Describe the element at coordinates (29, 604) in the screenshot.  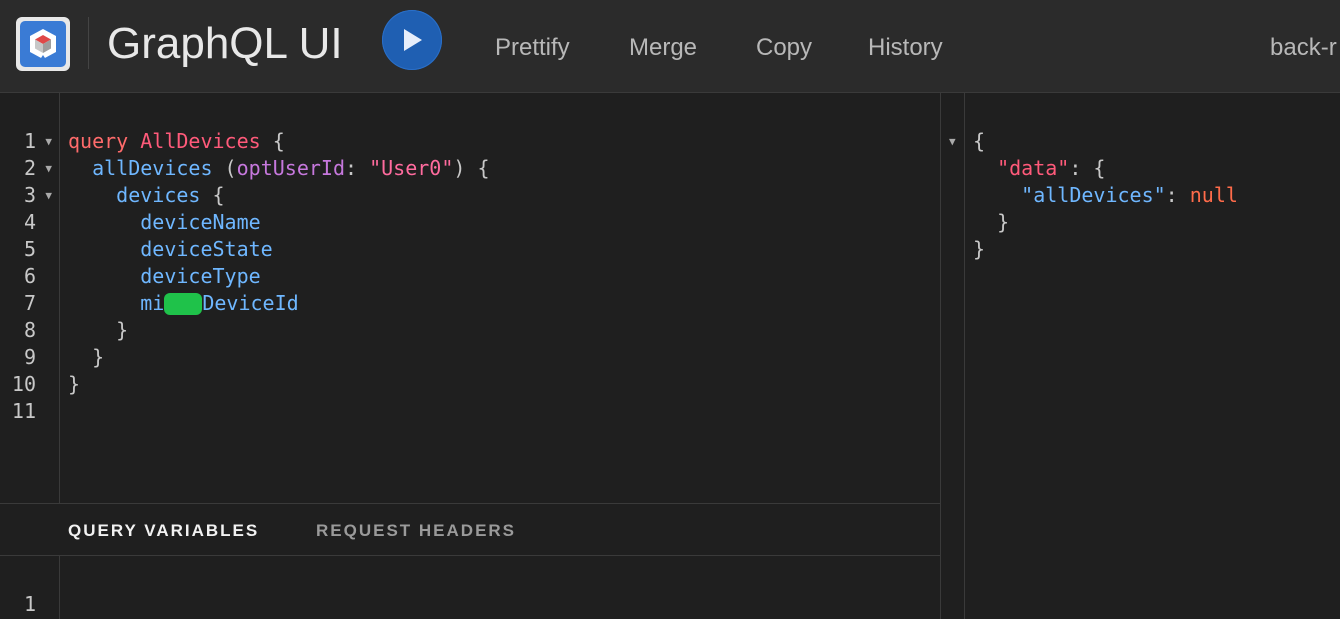
I see `line-number: 1` at that location.